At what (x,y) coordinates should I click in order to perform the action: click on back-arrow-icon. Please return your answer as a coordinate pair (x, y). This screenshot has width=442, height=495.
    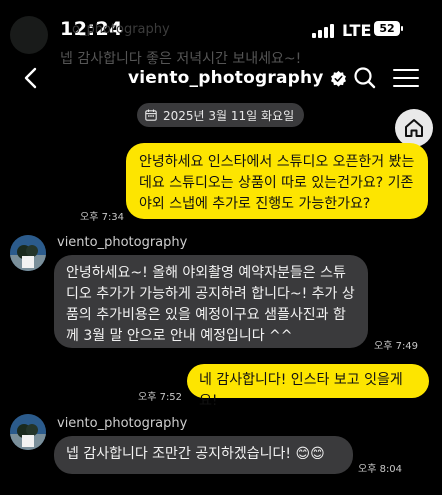
    Looking at the image, I should click on (30, 78).